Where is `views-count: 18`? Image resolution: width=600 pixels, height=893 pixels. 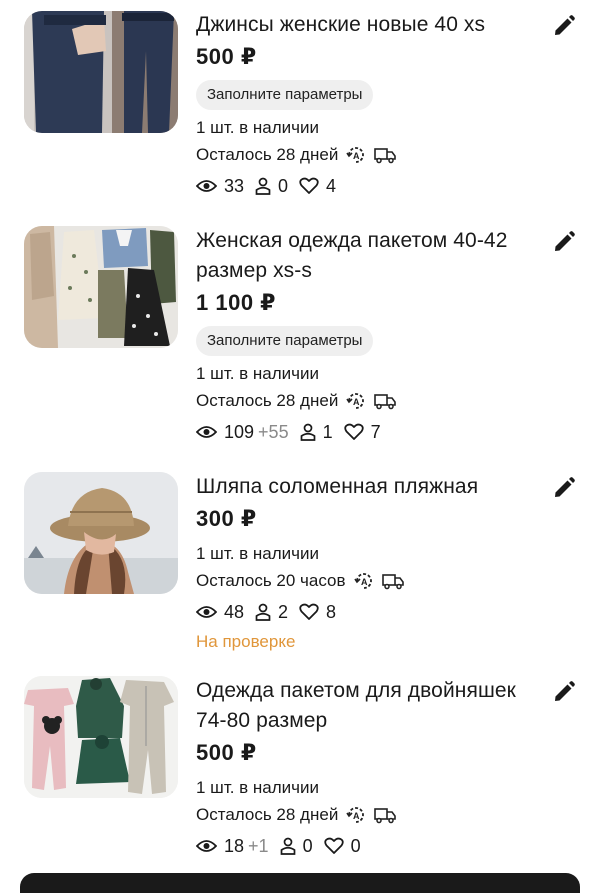 views-count: 18 is located at coordinates (234, 846).